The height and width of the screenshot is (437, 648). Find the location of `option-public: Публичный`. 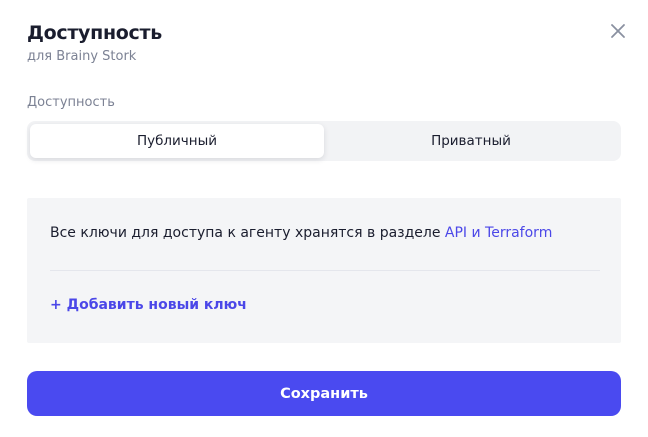

option-public: Публичный is located at coordinates (177, 141).